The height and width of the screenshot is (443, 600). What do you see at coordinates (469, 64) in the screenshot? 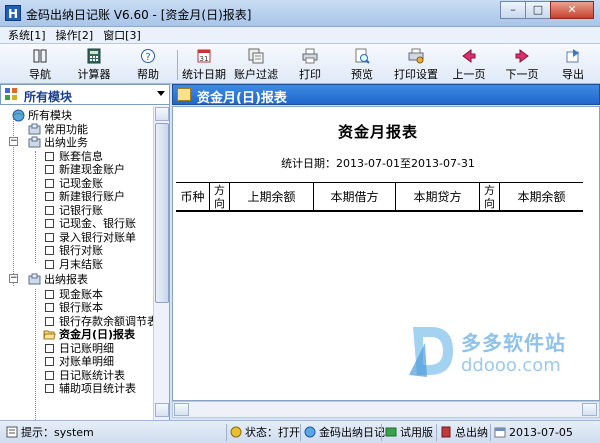
I see `prev-page-button: 上一页` at bounding box center [469, 64].